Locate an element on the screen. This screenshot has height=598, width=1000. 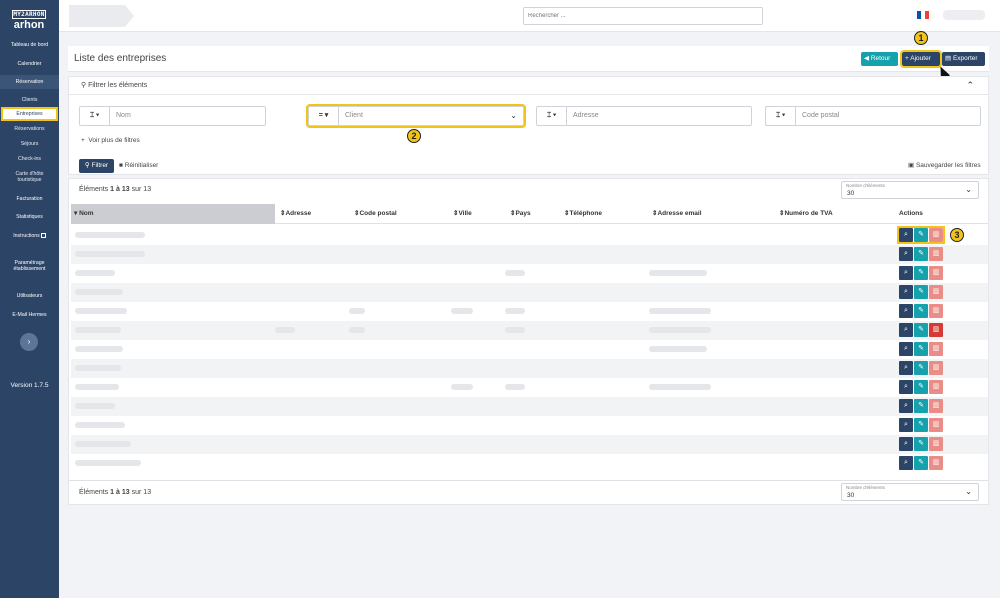
column-header-telephone: ⇕Téléphone is located at coordinates (583, 214).